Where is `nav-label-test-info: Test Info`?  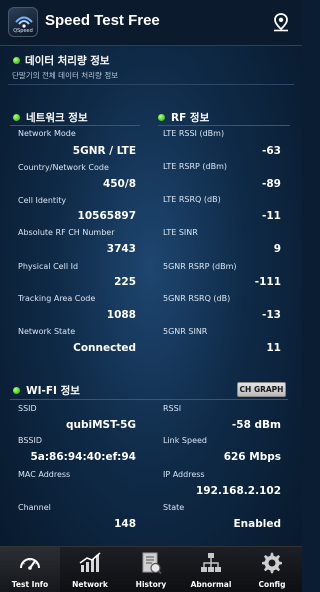 nav-label-test-info: Test Info is located at coordinates (30, 584).